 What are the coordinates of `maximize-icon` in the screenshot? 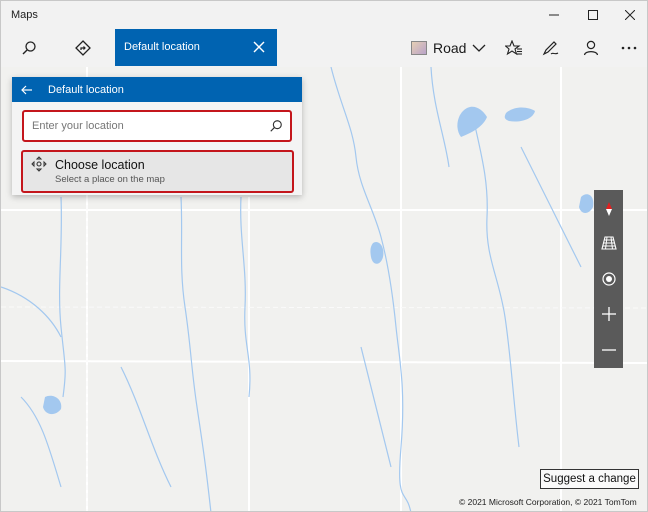 It's located at (593, 15).